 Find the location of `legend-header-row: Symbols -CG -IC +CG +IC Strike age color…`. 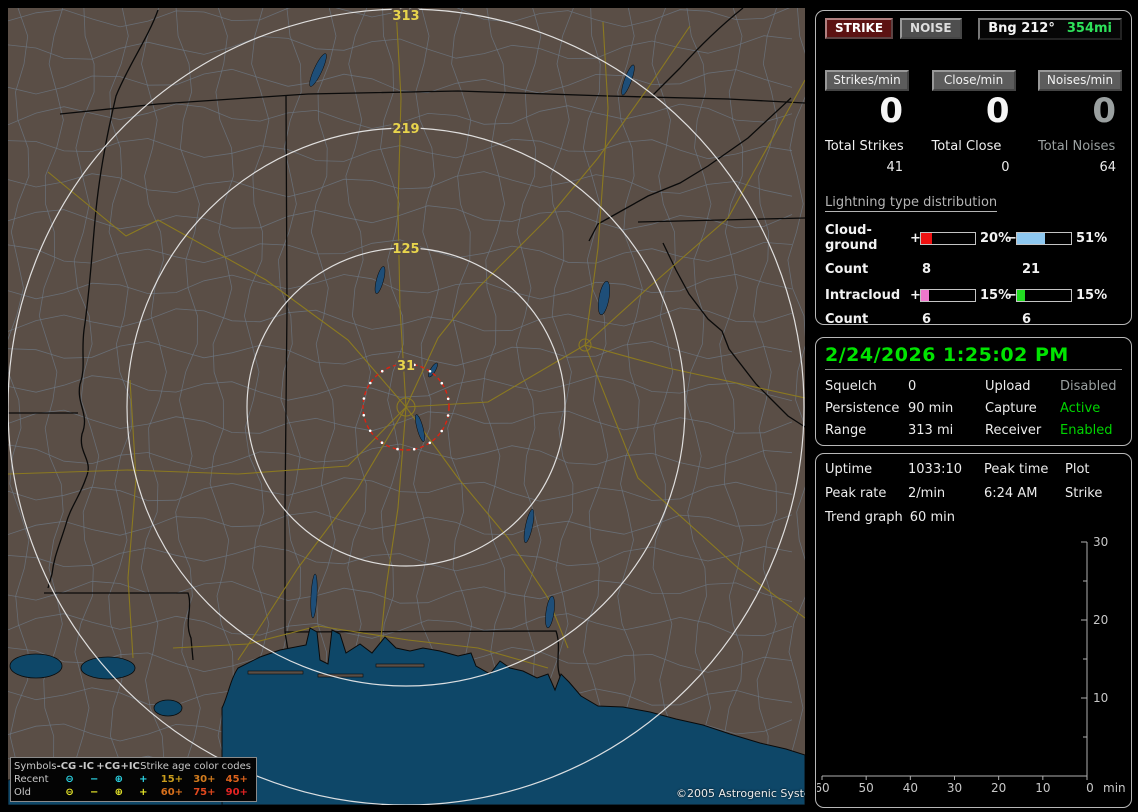

legend-header-row: Symbols -CG -IC +CG +IC Strike age color… is located at coordinates (133, 766).